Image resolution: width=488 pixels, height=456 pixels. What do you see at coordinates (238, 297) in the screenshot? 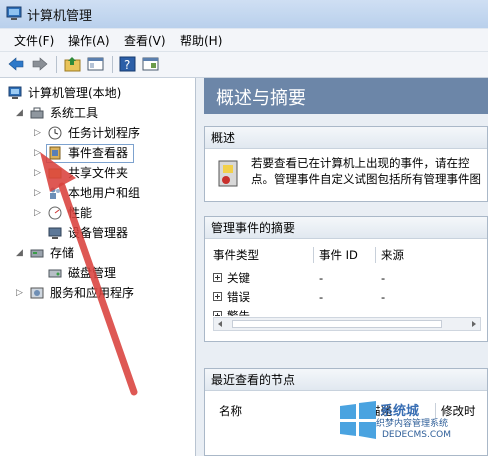
I see `event-type: 错误` at bounding box center [238, 297].